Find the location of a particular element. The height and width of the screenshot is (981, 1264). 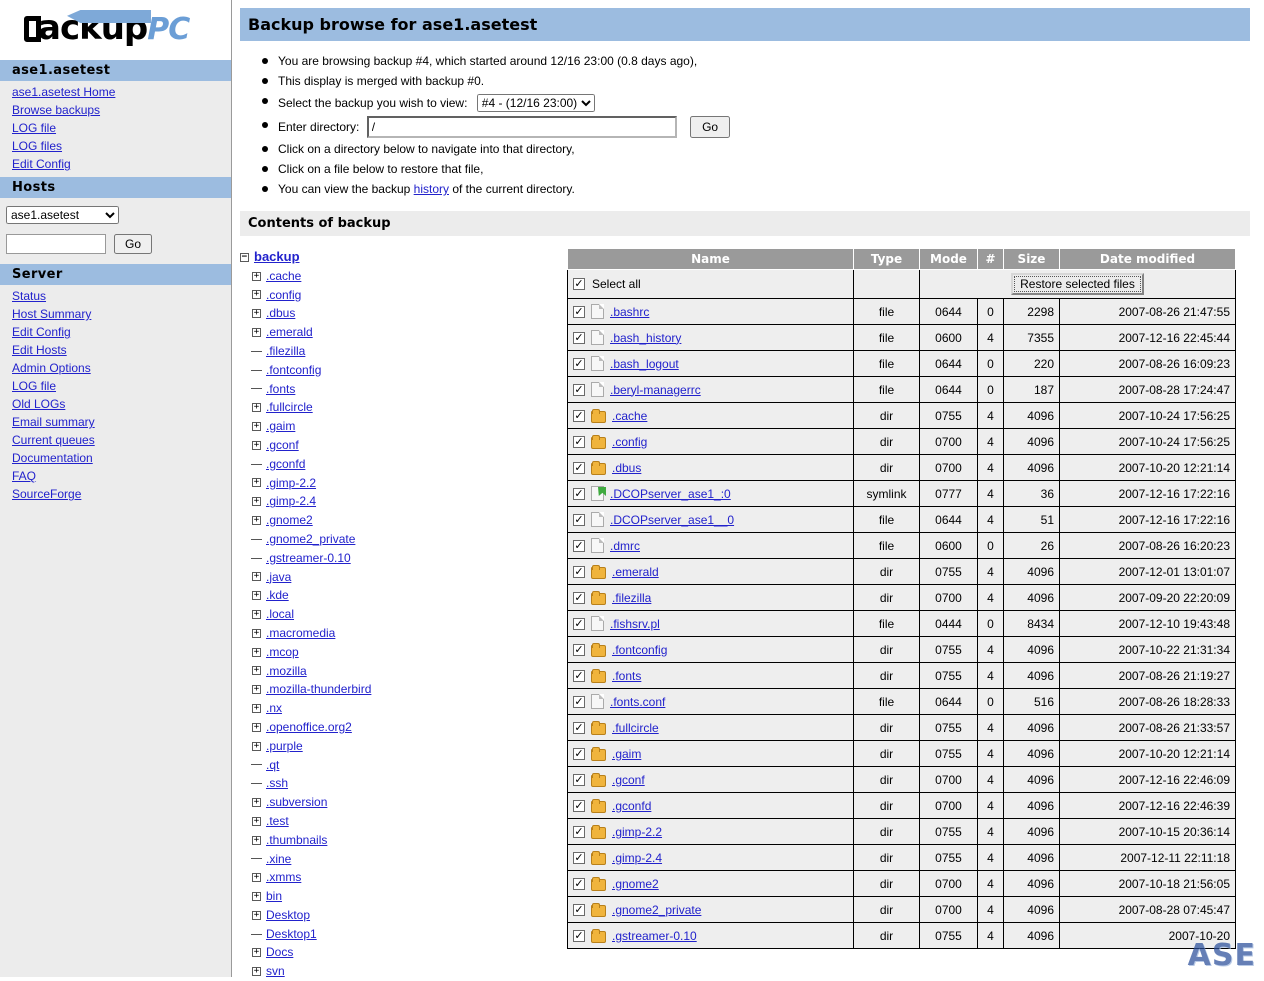

tree-node: + .nx is located at coordinates (401, 708).